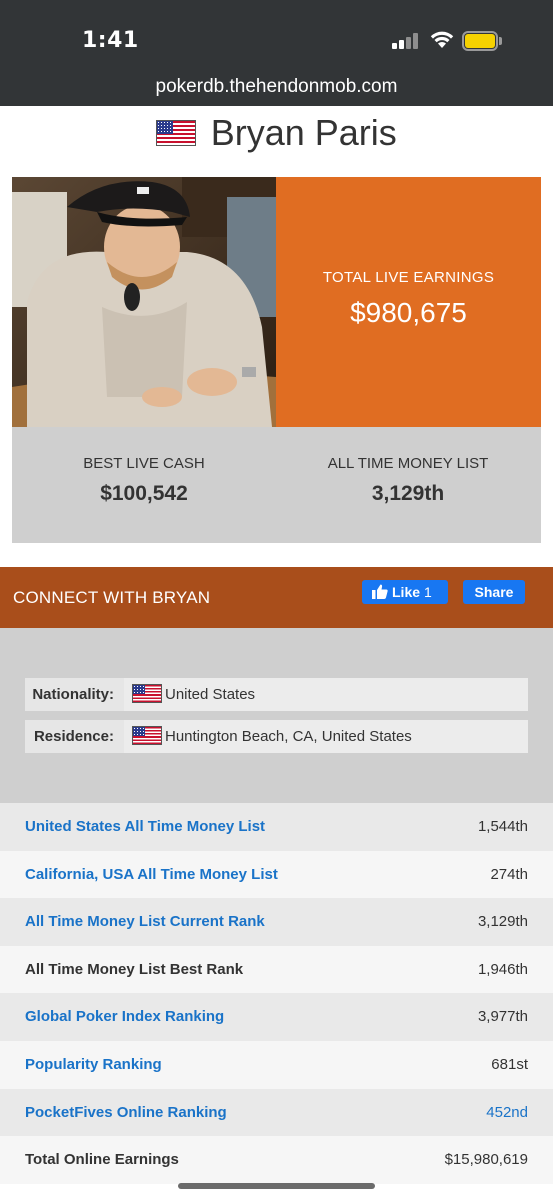 This screenshot has height=1200, width=553. I want to click on ranking-label-link: PocketFives Online Ranking, so click(126, 1113).